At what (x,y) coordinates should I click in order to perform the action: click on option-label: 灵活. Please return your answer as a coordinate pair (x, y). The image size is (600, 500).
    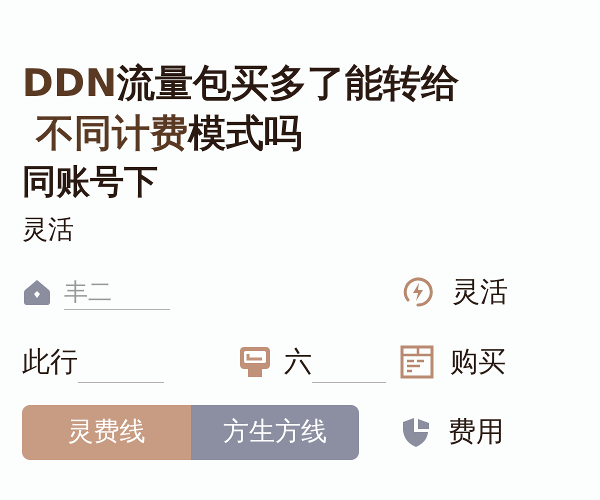
    Looking at the image, I should click on (480, 292).